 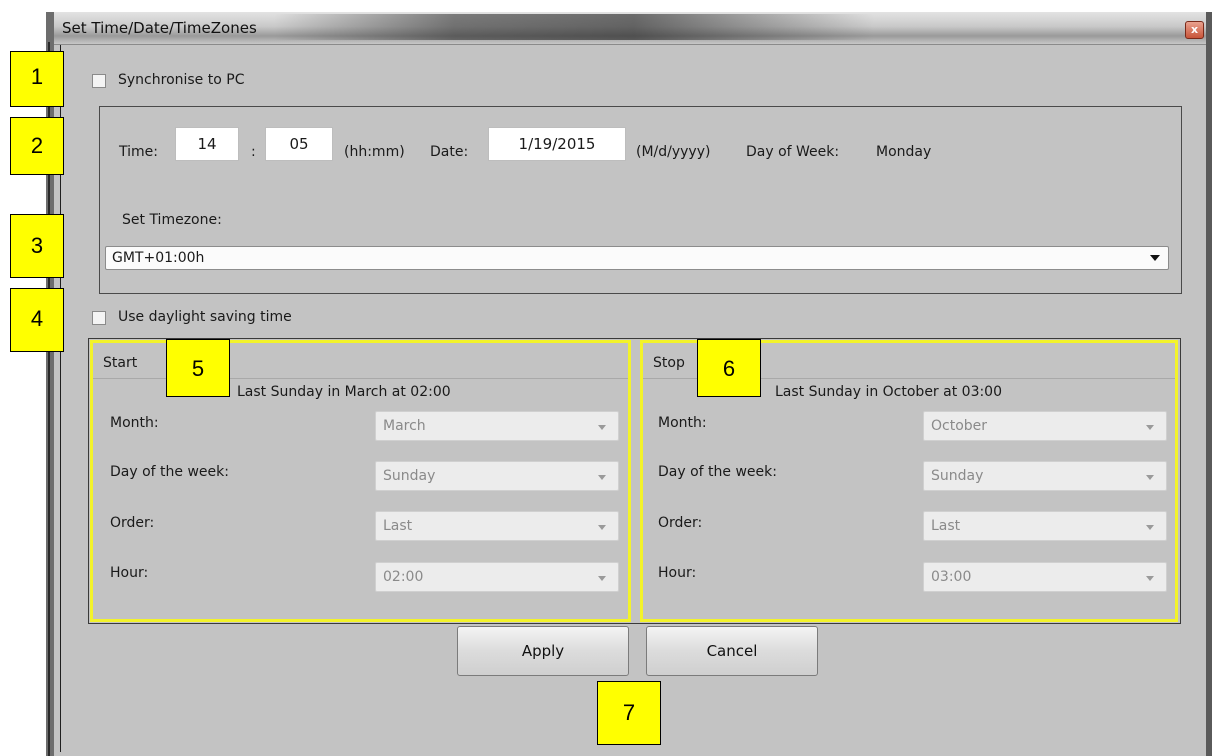 What do you see at coordinates (134, 423) in the screenshot?
I see `start-month-label: Month:` at bounding box center [134, 423].